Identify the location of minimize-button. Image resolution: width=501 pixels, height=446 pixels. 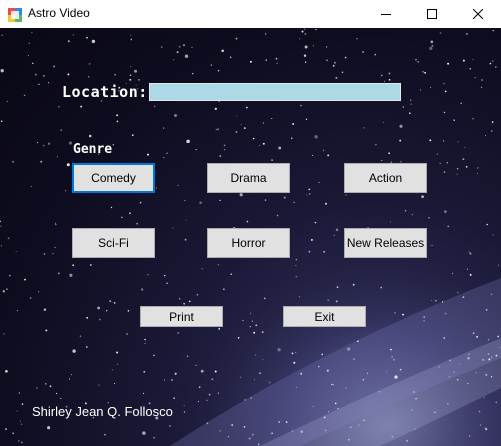
(386, 14).